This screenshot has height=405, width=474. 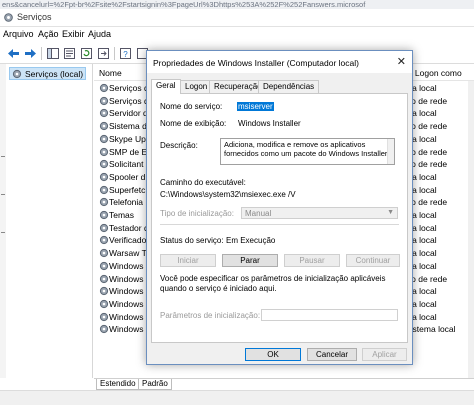 What do you see at coordinates (17, 73) in the screenshot?
I see `gear-icon` at bounding box center [17, 73].